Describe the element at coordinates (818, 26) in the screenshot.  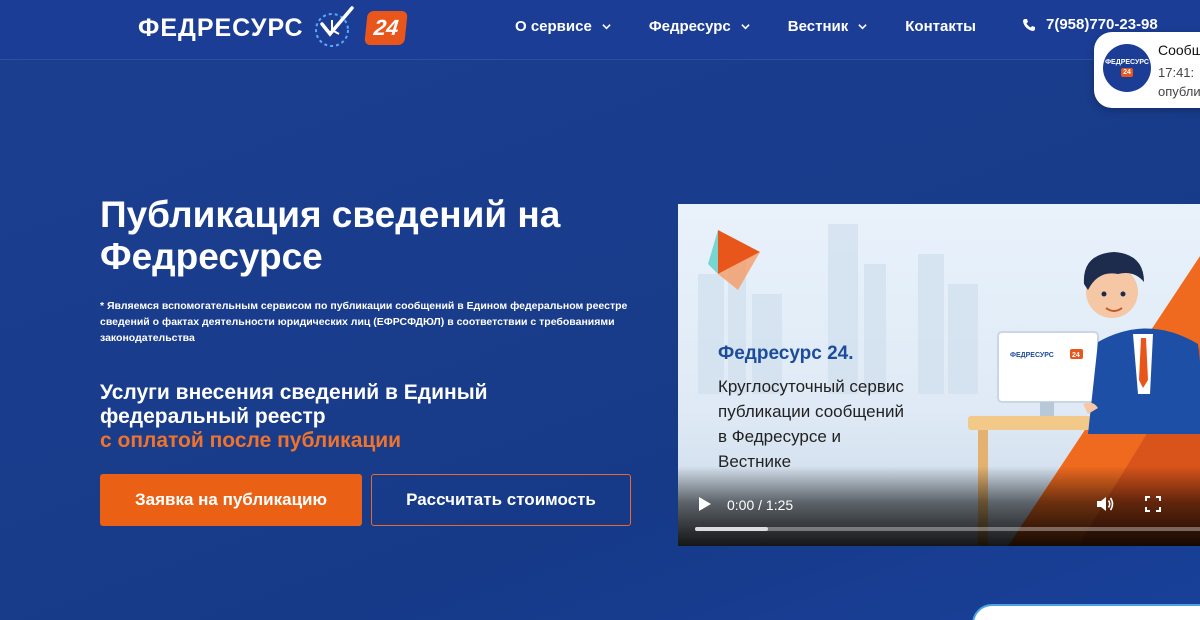
I see `nav-item-label: Вестник` at that location.